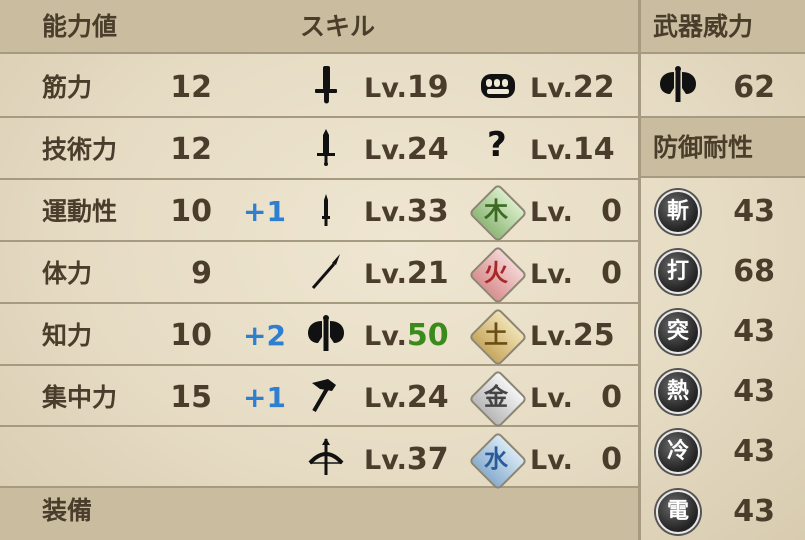 Image resolution: width=805 pixels, height=540 pixels. What do you see at coordinates (678, 212) in the screenshot?
I see `slash-resist-icon: 斬` at bounding box center [678, 212].